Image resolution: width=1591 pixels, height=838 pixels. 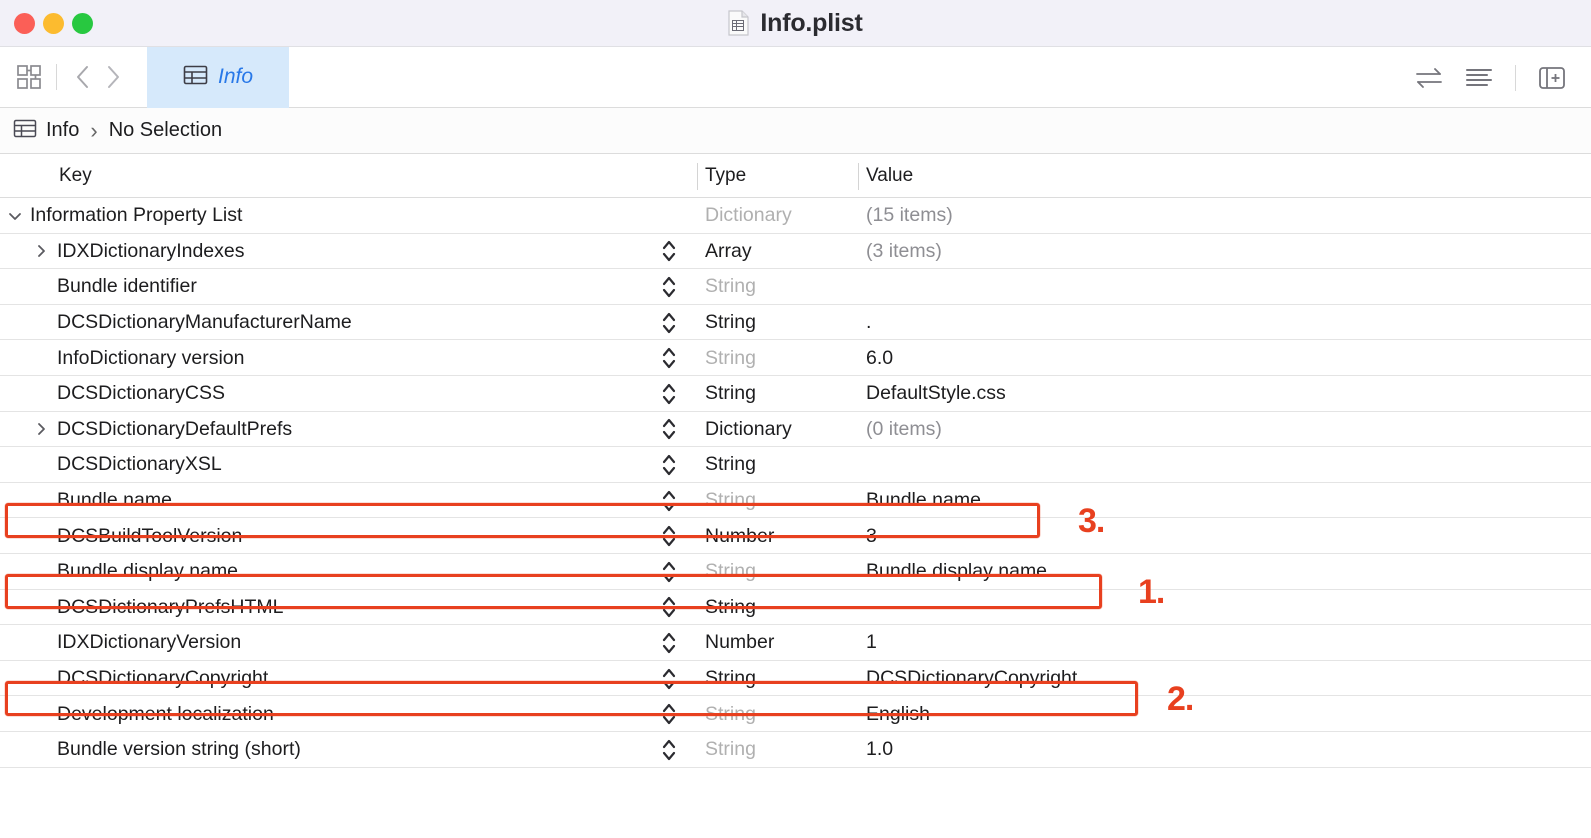 I want to click on column-divider-type, so click(x=697, y=176).